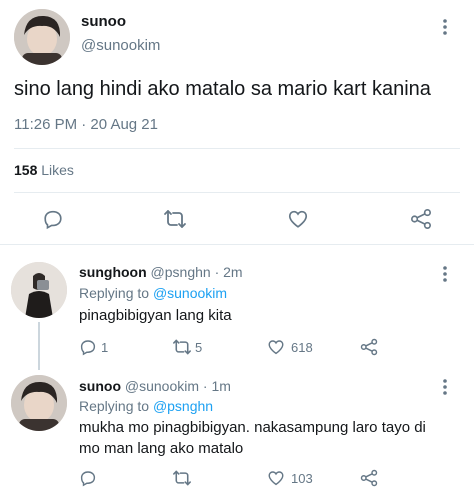 Image resolution: width=474 pixels, height=496 pixels. What do you see at coordinates (178, 386) in the screenshot?
I see `reply-handle-time: @sunookim · 1m` at bounding box center [178, 386].